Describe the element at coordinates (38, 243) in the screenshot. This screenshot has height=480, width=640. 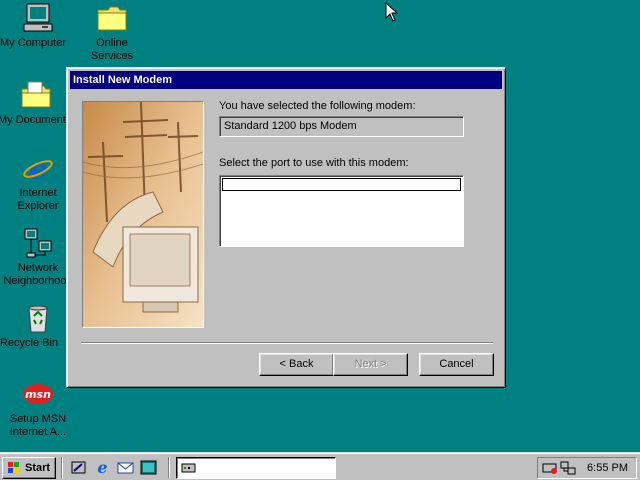
I see `network-icon` at that location.